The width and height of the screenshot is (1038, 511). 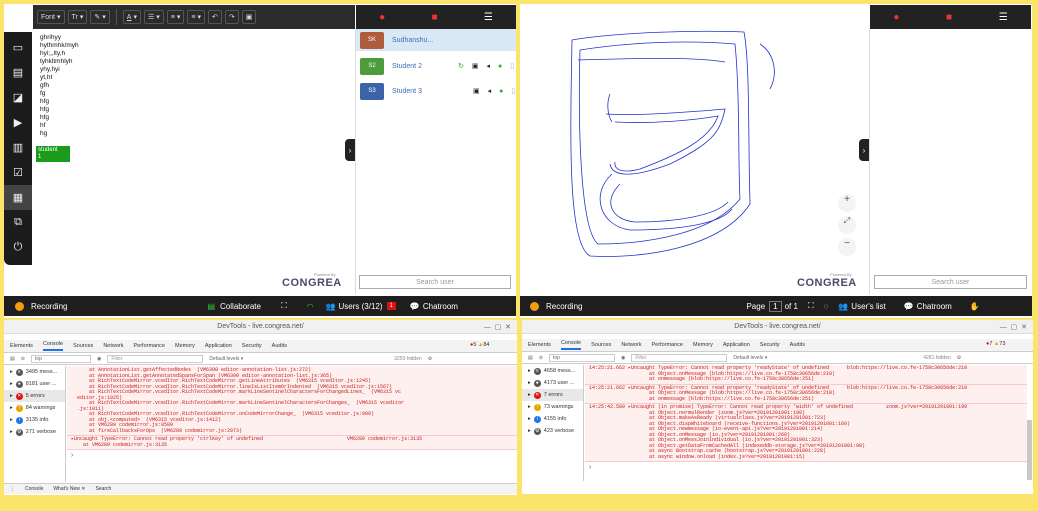 I want to click on poll-icon: ▥, so click(x=18, y=147).